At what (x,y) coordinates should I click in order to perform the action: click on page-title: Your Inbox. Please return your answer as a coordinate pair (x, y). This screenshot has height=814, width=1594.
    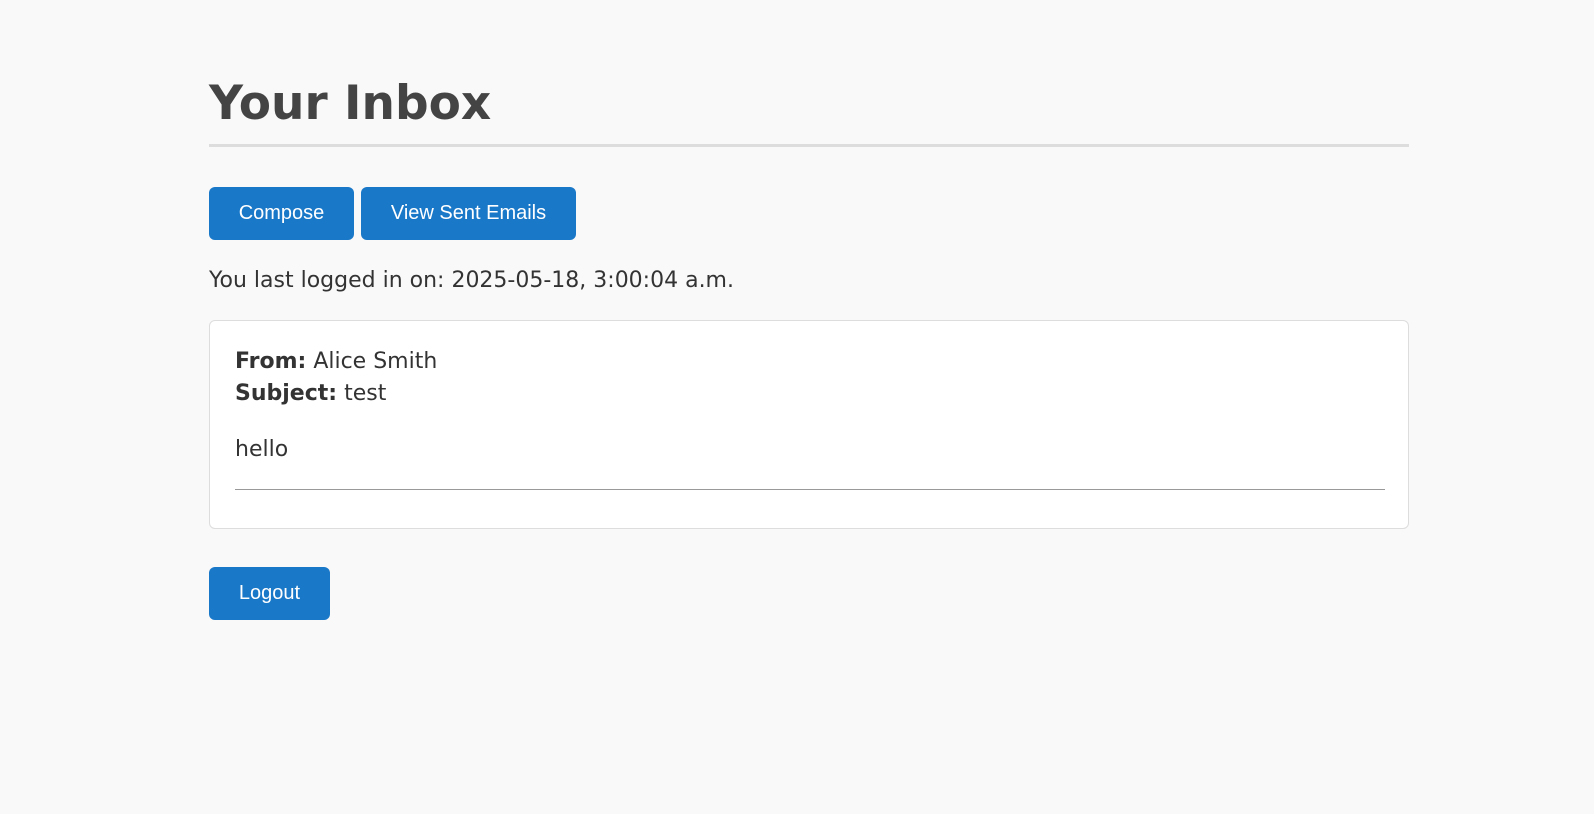
    Looking at the image, I should click on (350, 103).